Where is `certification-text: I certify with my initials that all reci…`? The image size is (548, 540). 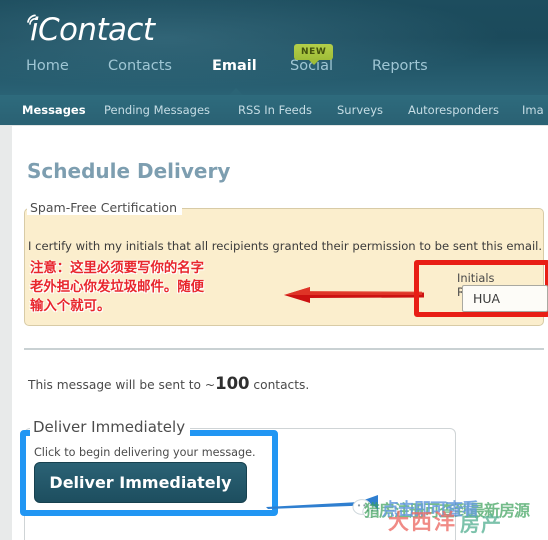 certification-text: I certify with my initials that all reci… is located at coordinates (285, 246).